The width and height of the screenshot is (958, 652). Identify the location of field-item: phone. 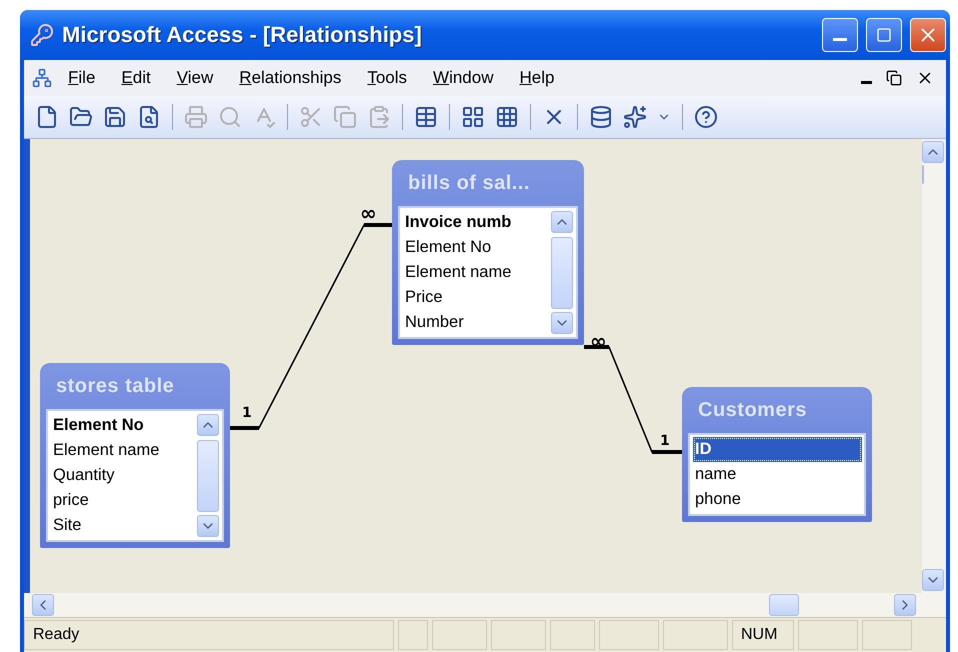
(777, 499).